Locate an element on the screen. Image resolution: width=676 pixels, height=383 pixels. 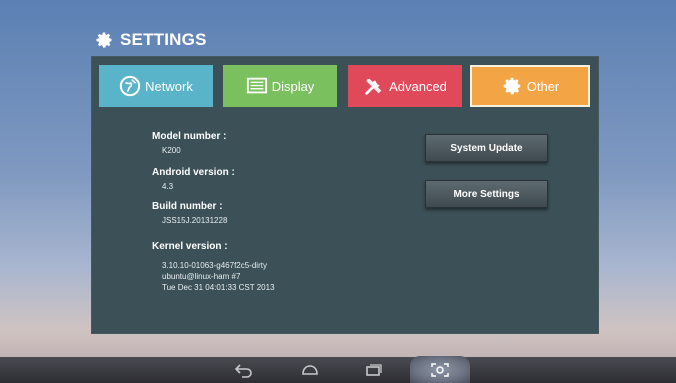
tab-advanced-label: Advanced is located at coordinates (418, 86).